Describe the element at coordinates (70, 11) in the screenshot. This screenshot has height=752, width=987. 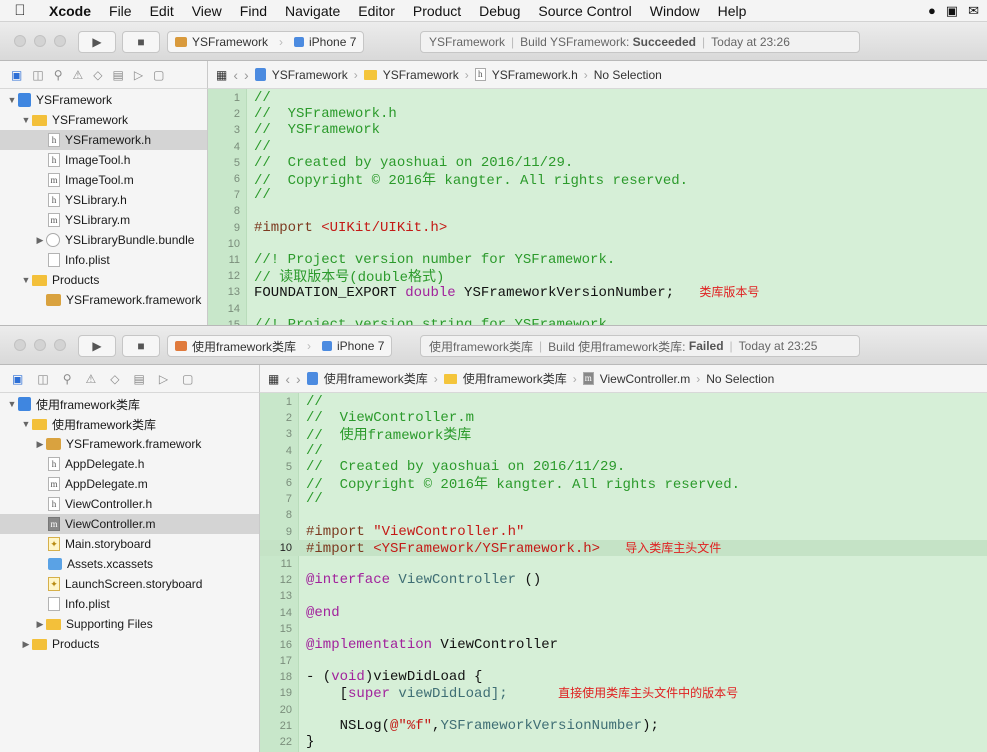
I see `menu-xcode: Xcode` at that location.